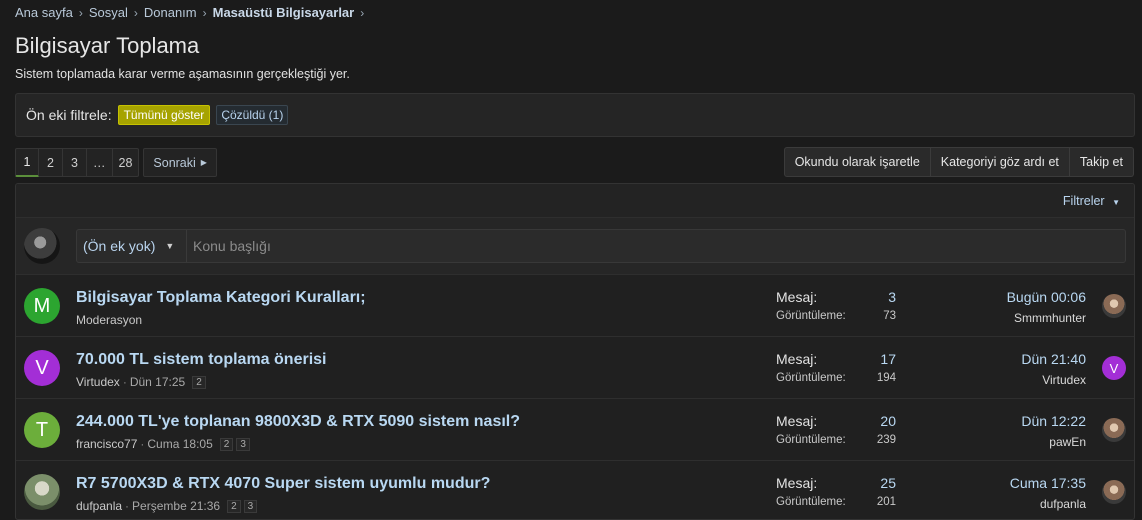  What do you see at coordinates (1083, 200) in the screenshot?
I see `filters-label: Filtreler` at bounding box center [1083, 200].